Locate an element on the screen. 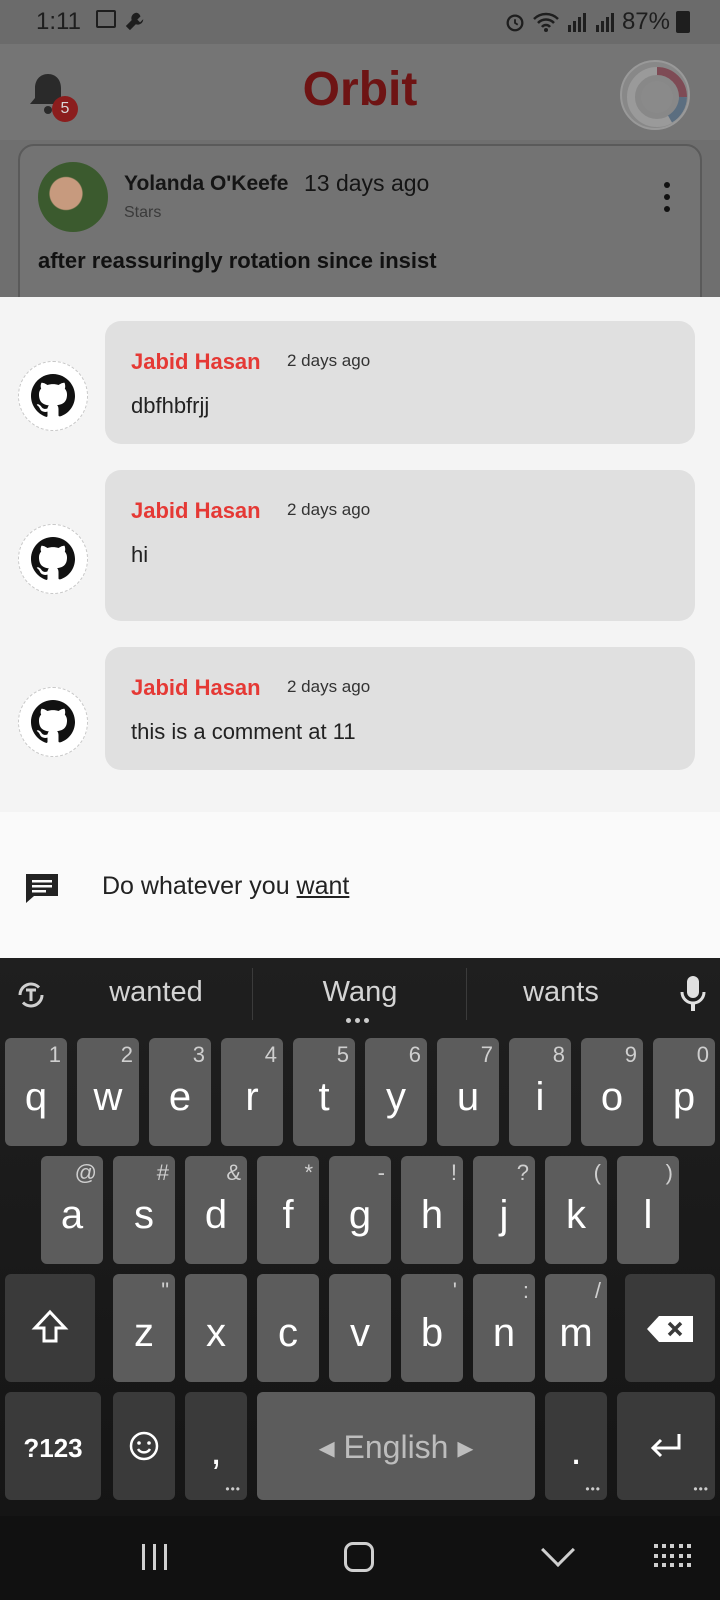 This screenshot has height=1600, width=720. key-j: ? j is located at coordinates (504, 1210).